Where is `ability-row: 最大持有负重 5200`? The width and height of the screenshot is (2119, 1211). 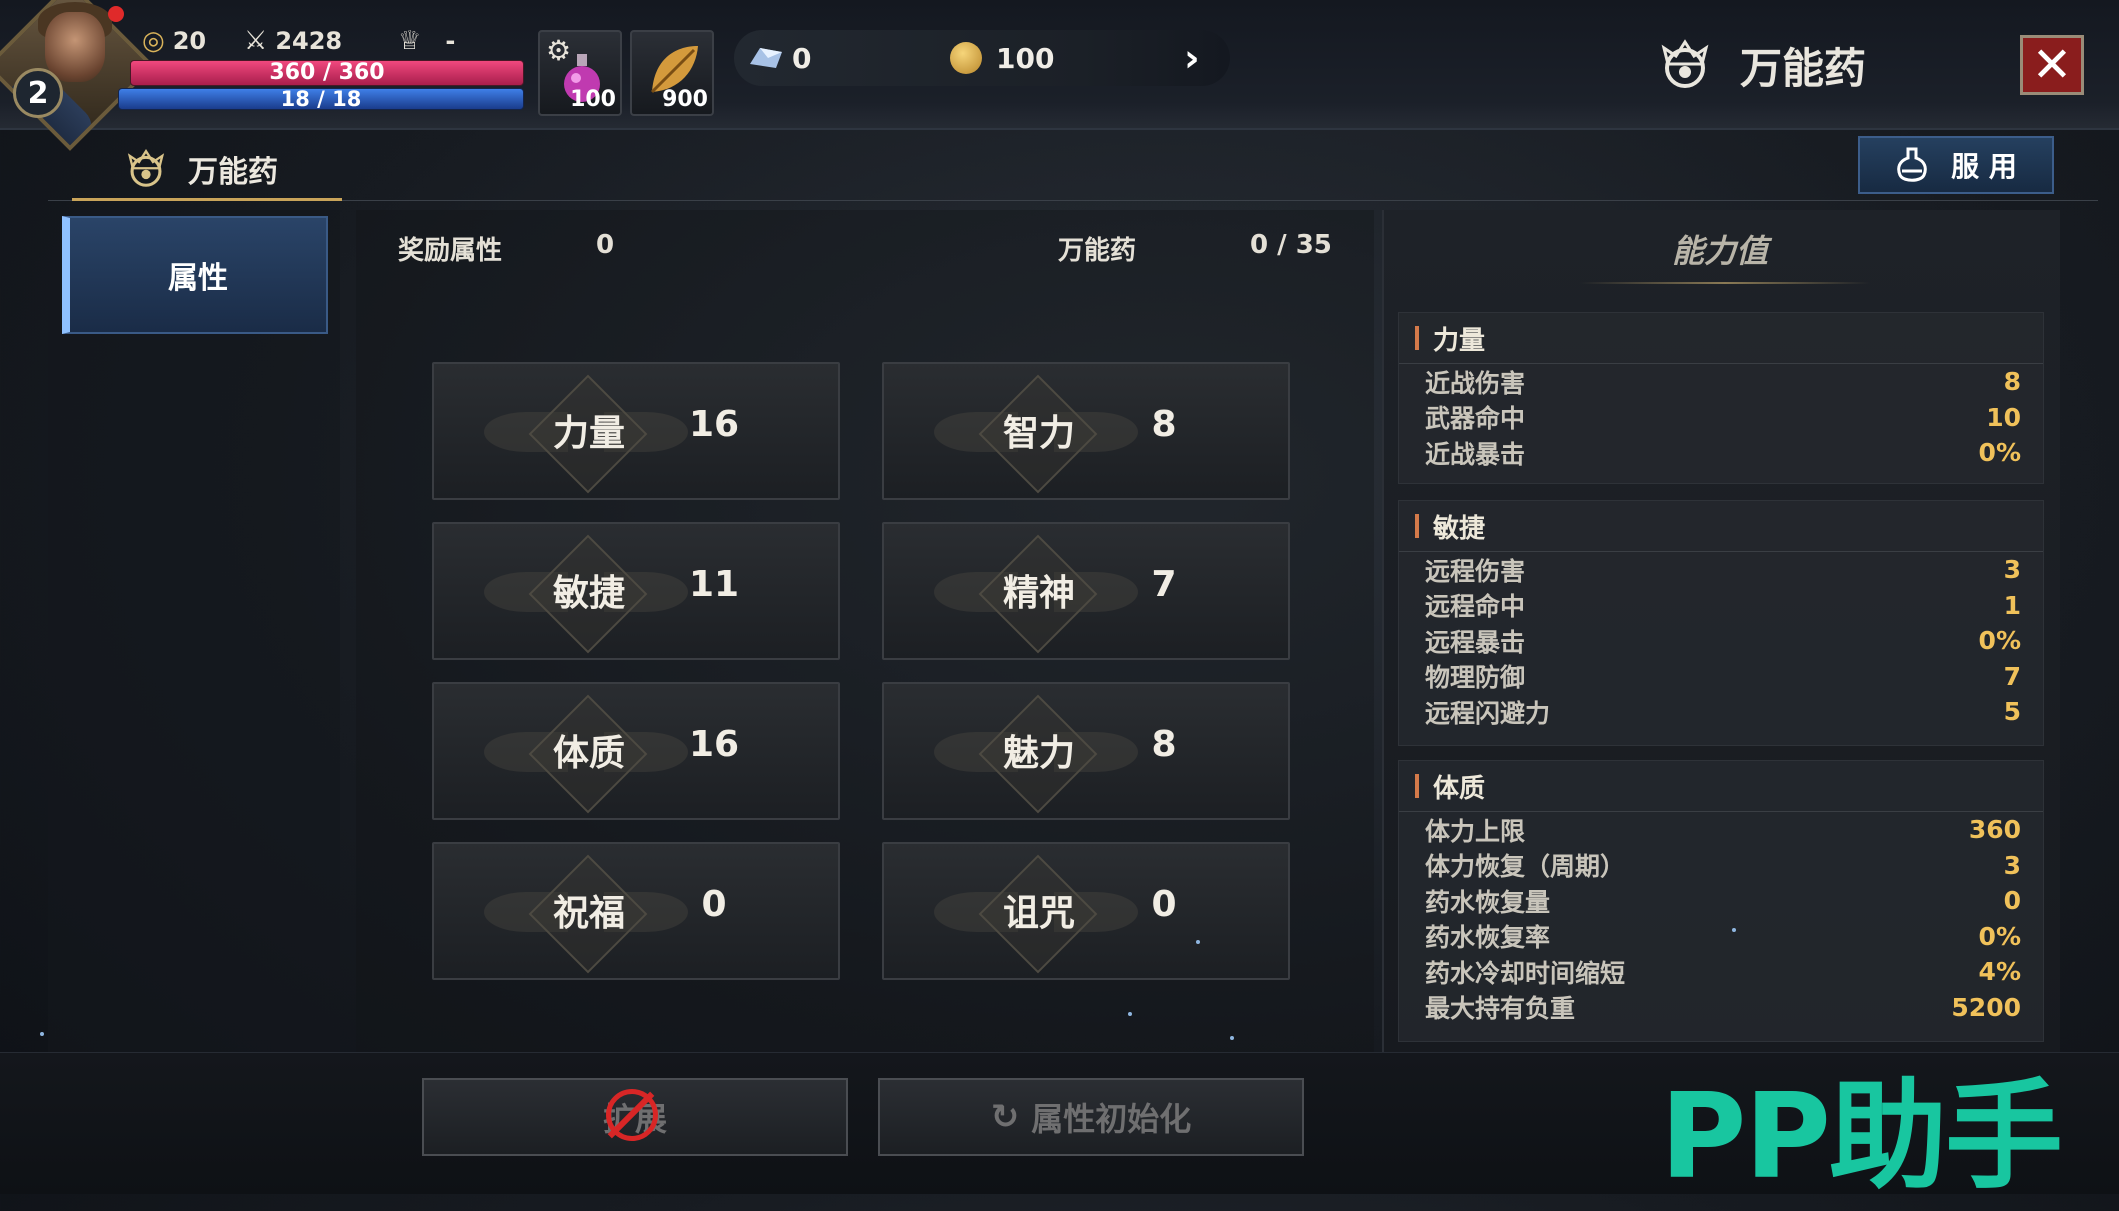
ability-row: 最大持有负重 5200 is located at coordinates (1721, 1008).